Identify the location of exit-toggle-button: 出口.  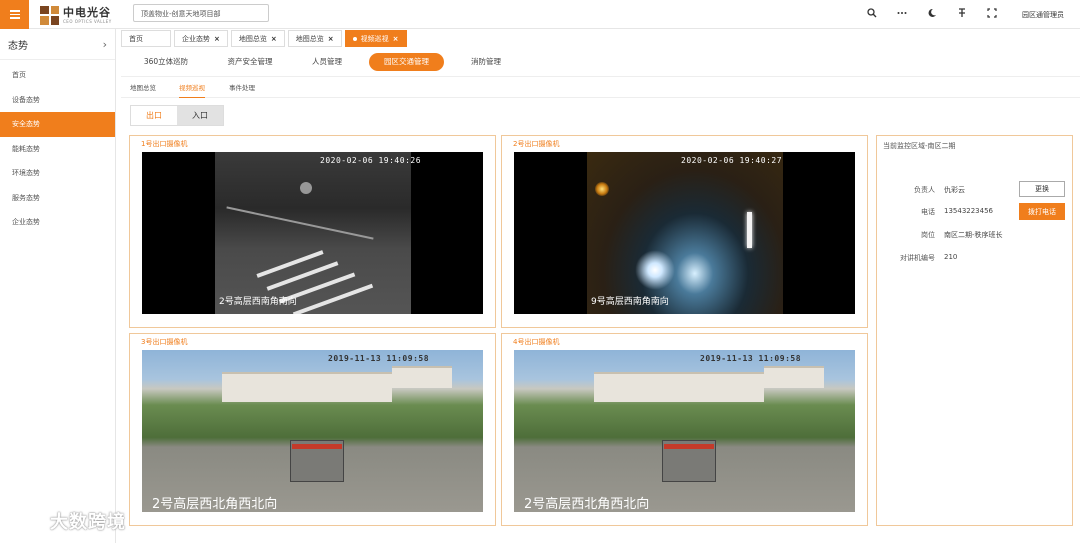
(154, 115).